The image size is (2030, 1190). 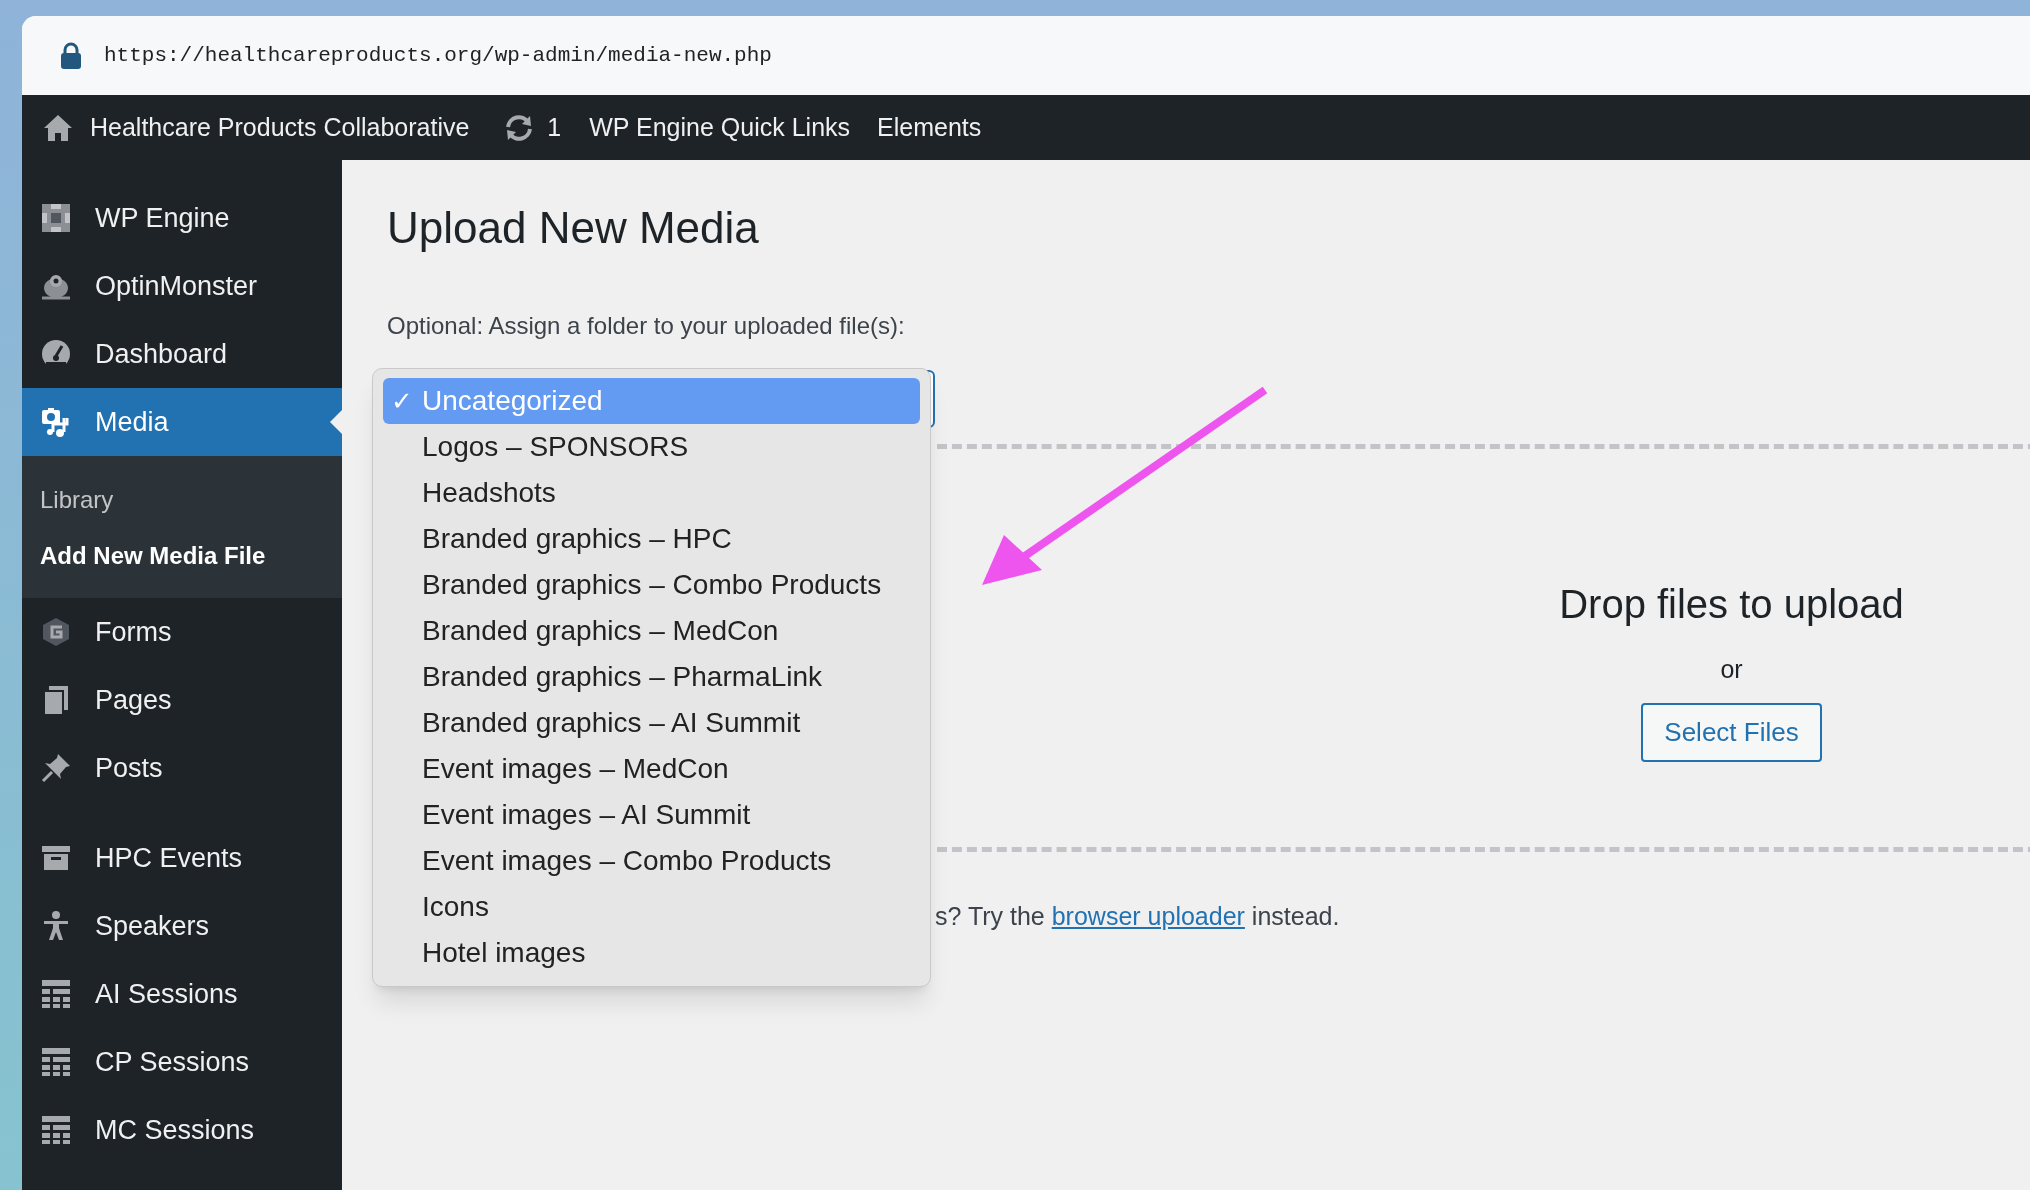 I want to click on dropdown-option: Hotel images, so click(x=651, y=953).